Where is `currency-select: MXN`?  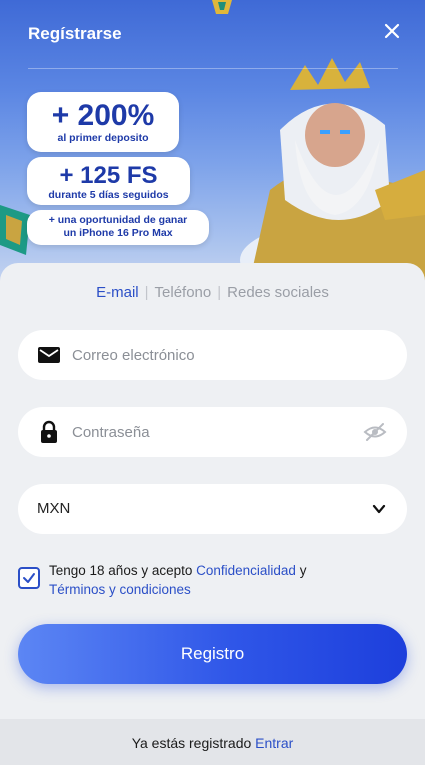
currency-select: MXN is located at coordinates (212, 509).